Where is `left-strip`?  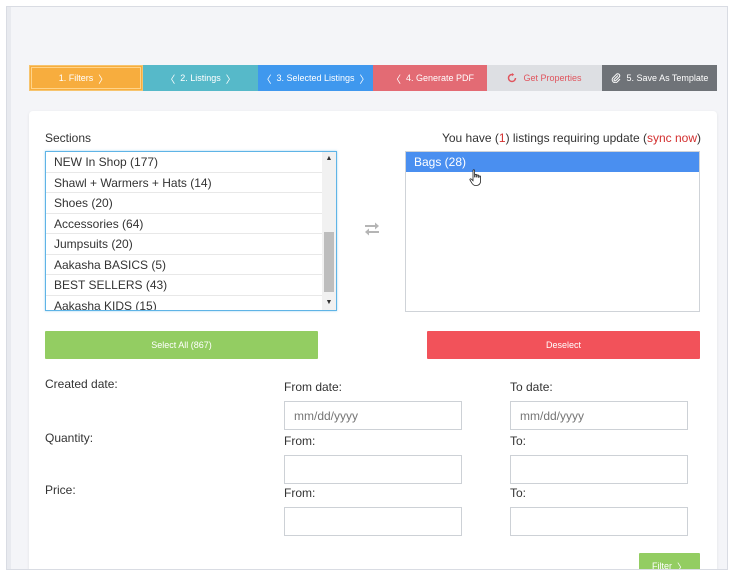 left-strip is located at coordinates (9, 288).